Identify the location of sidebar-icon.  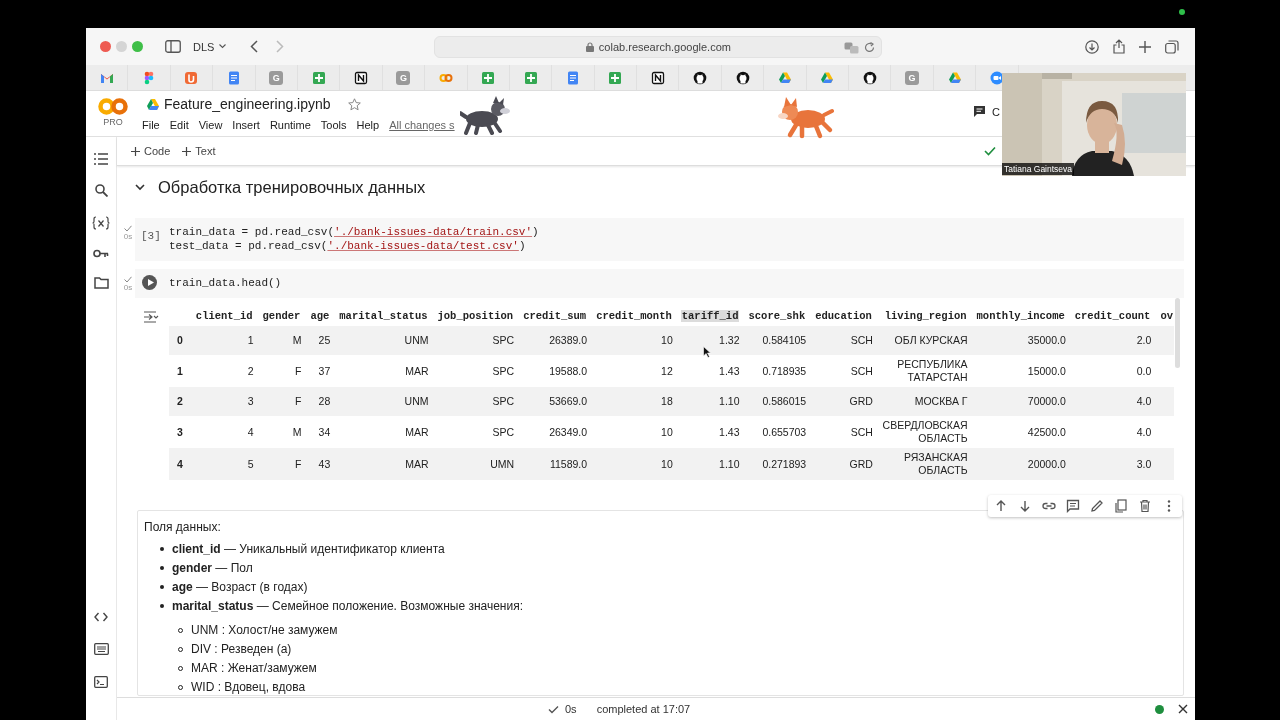
(173, 46).